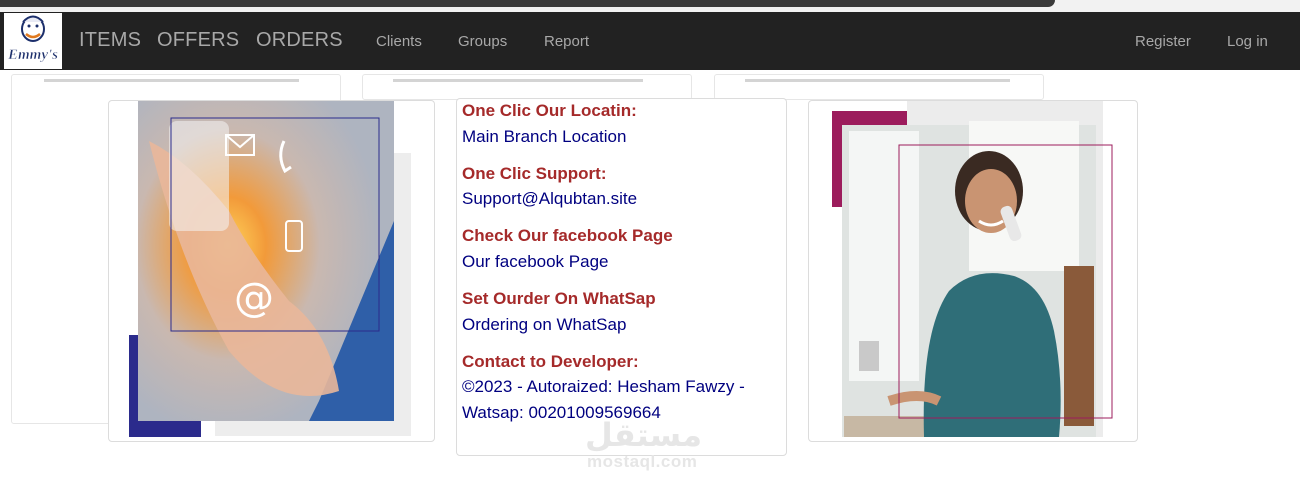 This screenshot has width=1300, height=485. I want to click on nav-report-link: Report, so click(566, 41).